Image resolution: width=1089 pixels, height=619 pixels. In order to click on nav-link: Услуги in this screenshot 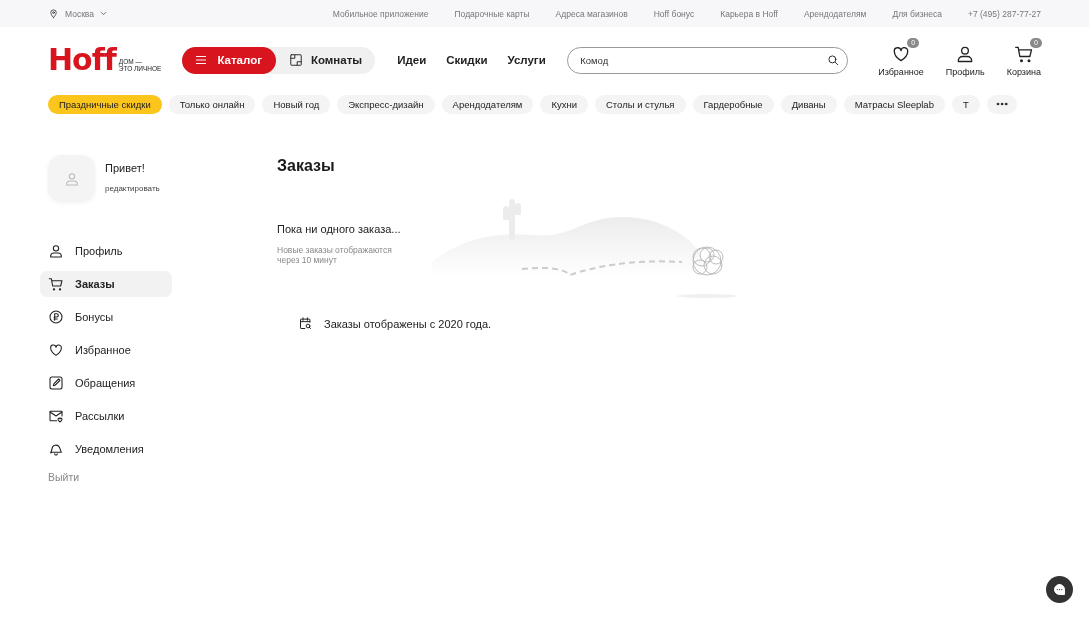, I will do `click(526, 60)`.